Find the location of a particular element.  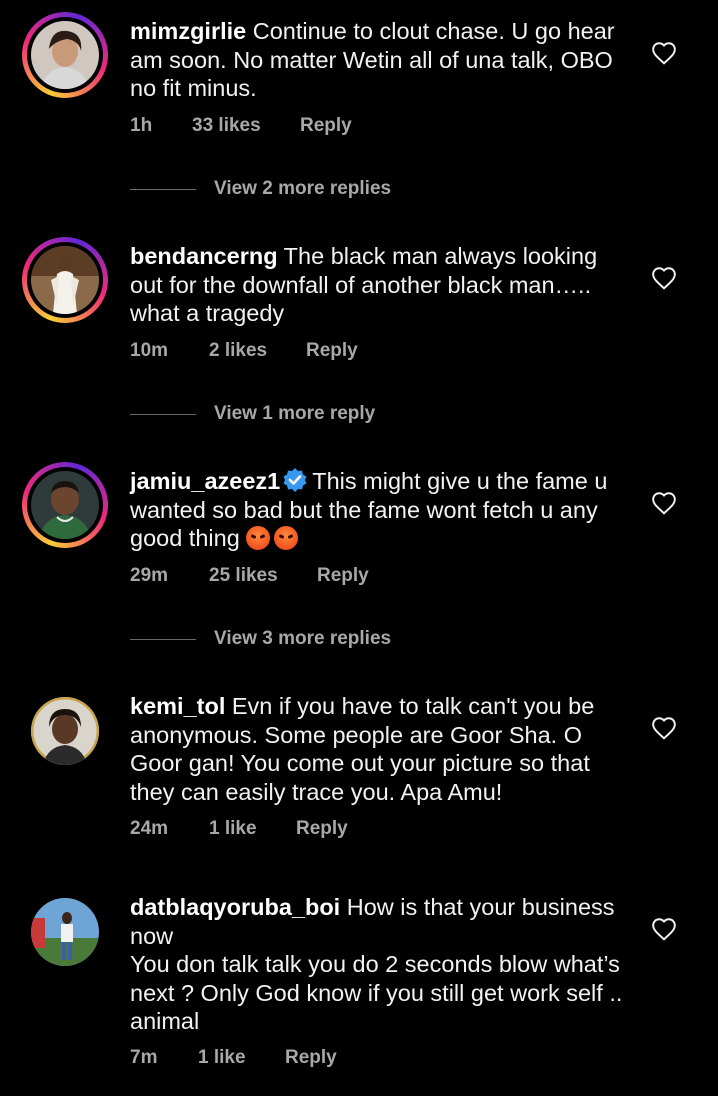

comment-username: kemi_tol is located at coordinates (177, 706).